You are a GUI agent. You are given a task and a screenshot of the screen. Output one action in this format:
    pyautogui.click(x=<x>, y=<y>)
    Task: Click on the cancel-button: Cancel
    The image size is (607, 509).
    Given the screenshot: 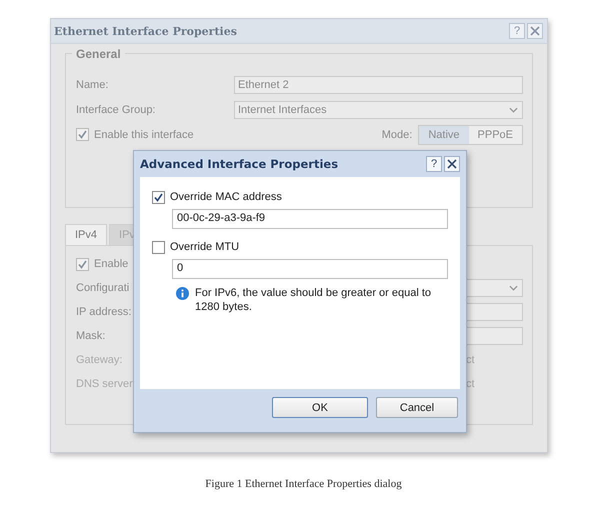 What is the action you would take?
    pyautogui.click(x=417, y=407)
    